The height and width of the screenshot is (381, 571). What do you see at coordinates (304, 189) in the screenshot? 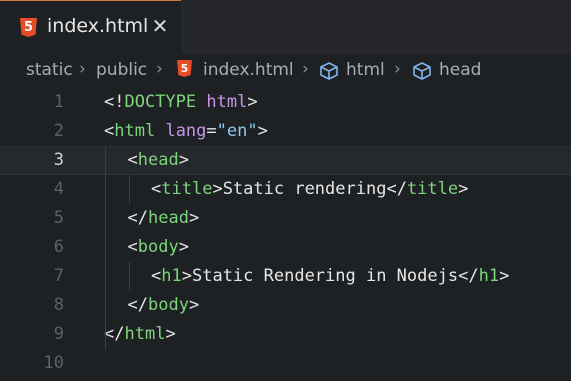
I see `code-token: Static rendering` at bounding box center [304, 189].